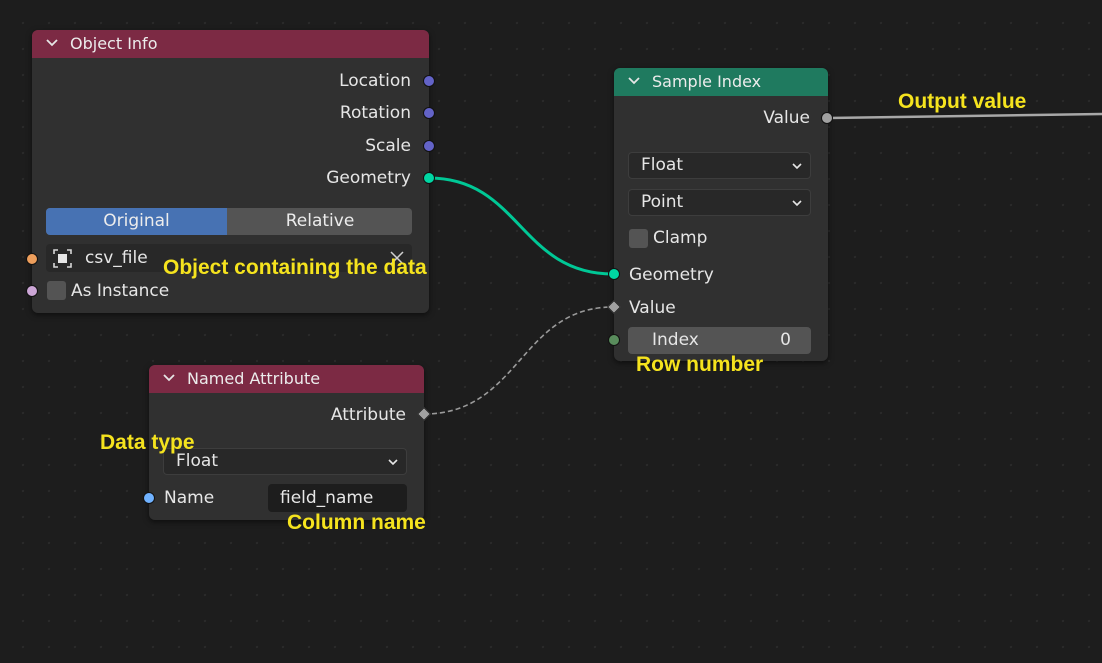 The image size is (1102, 663). Describe the element at coordinates (518, 360) in the screenshot. I see `link-attribute-value` at that location.